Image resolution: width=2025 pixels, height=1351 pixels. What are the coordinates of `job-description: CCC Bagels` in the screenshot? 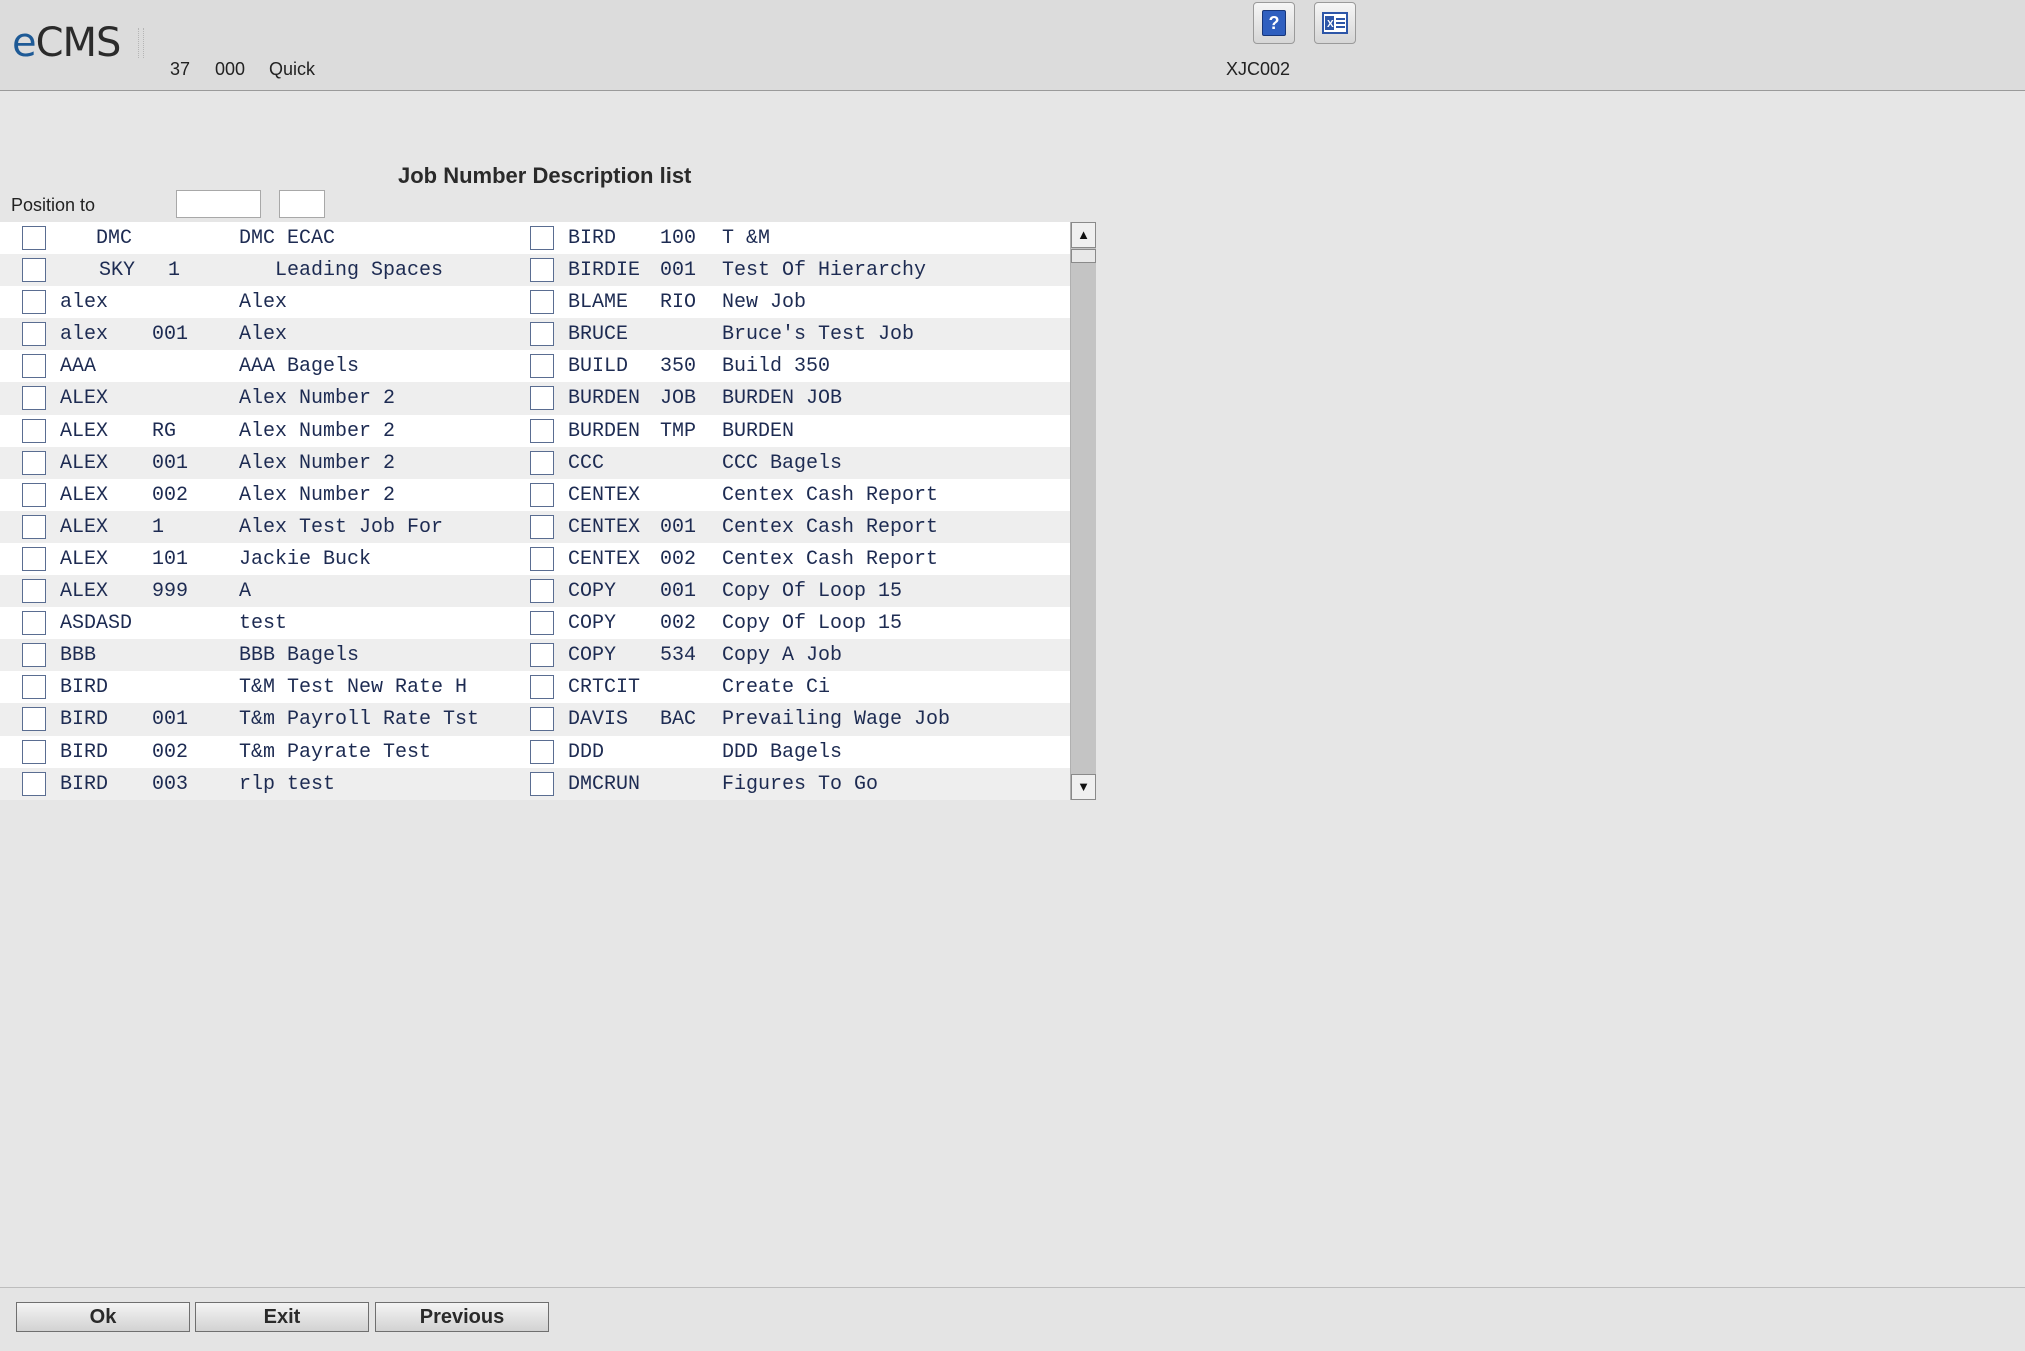 It's located at (782, 463).